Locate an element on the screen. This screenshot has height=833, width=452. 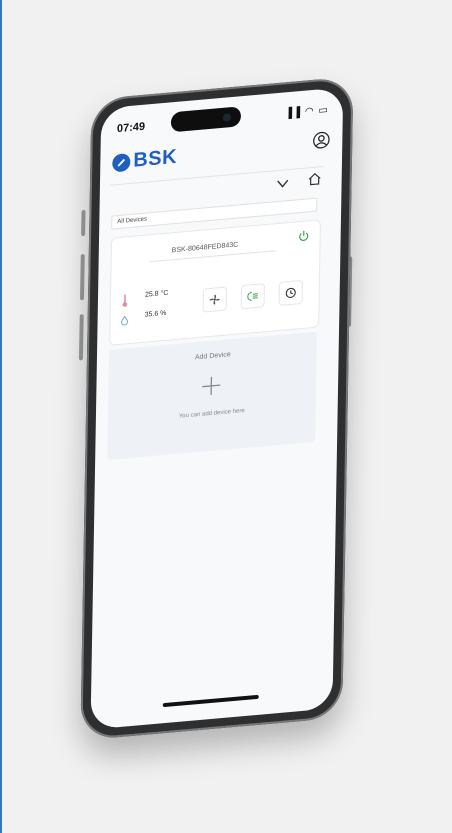
user-circle-icon is located at coordinates (321, 140).